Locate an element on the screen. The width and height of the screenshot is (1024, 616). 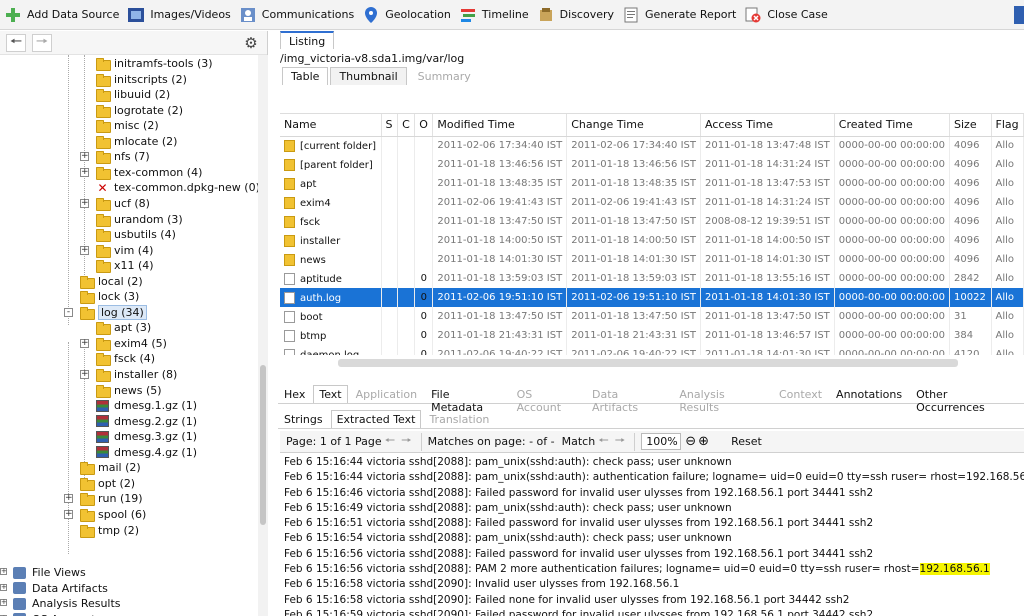
tree-node: initscripts (2) is located at coordinates (141, 79).